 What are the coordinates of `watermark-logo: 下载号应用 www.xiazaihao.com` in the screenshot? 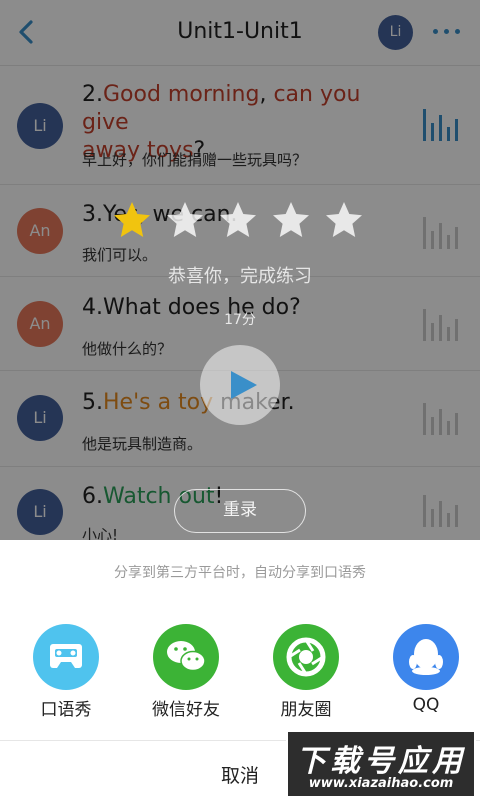 It's located at (381, 764).